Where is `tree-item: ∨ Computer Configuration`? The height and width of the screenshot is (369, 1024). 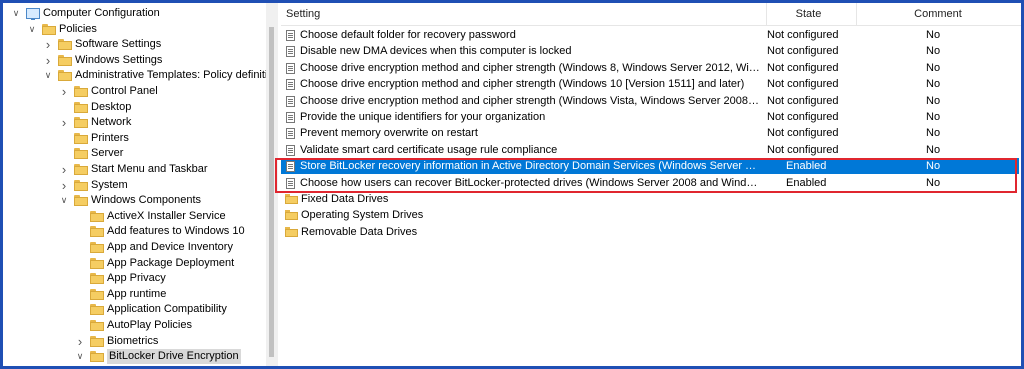
tree-item: ∨ Computer Configuration is located at coordinates (134, 13).